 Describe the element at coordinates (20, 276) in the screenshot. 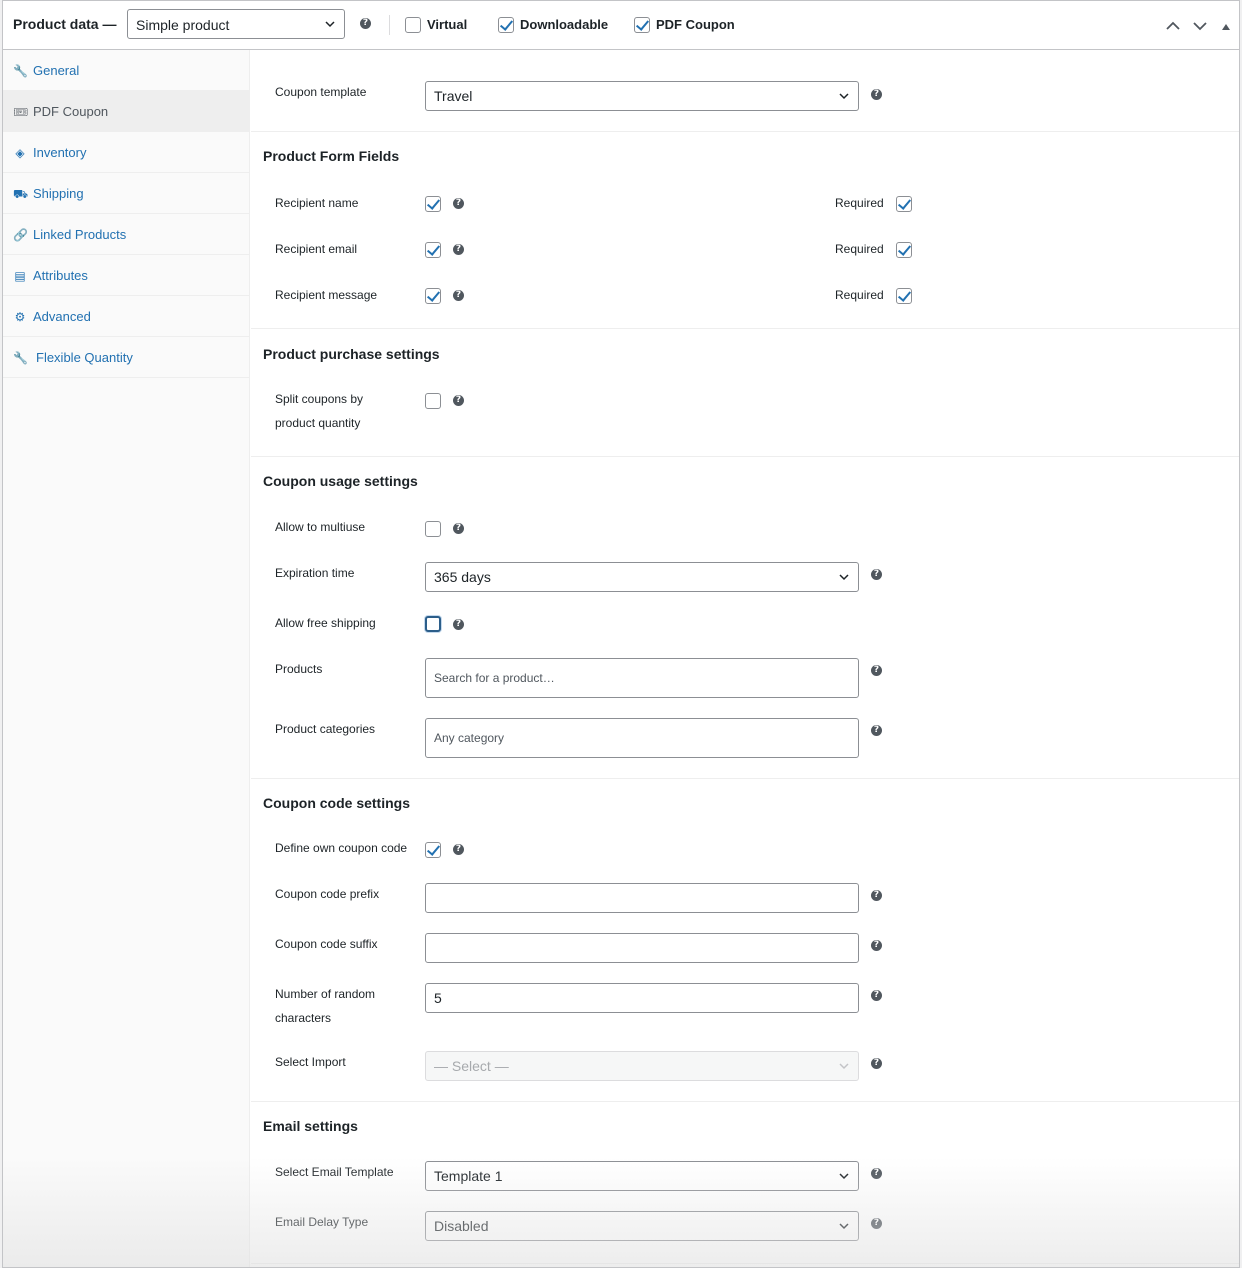

I see `list-icon: ▤` at that location.